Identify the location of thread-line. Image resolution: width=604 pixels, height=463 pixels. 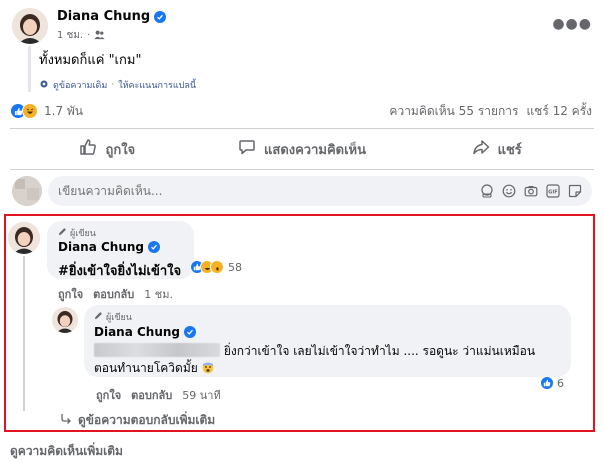
(24, 333).